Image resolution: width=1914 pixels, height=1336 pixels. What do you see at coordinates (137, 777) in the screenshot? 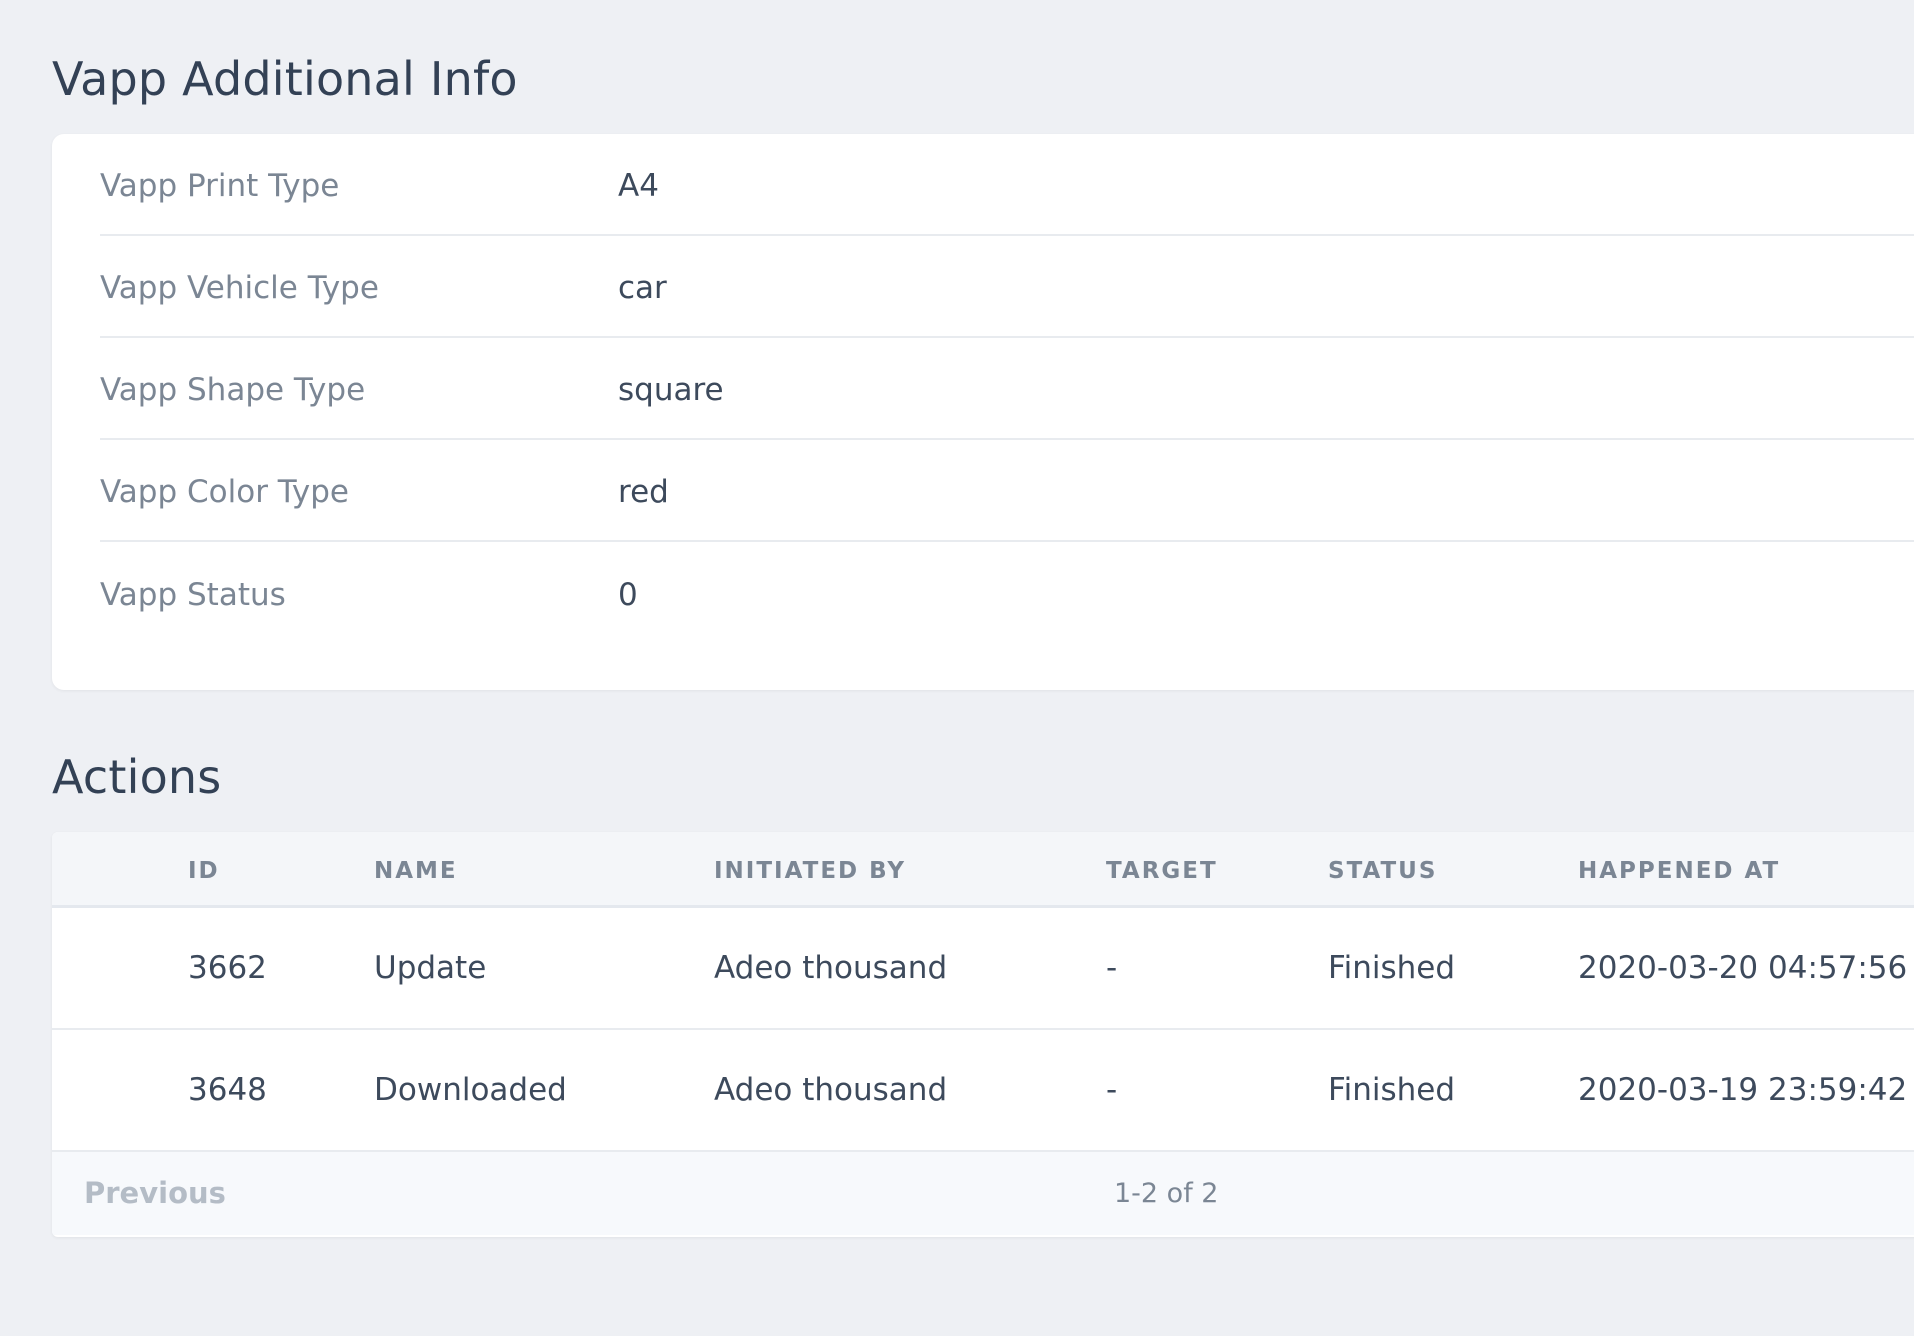
I see `actions-section-title: Actions` at bounding box center [137, 777].